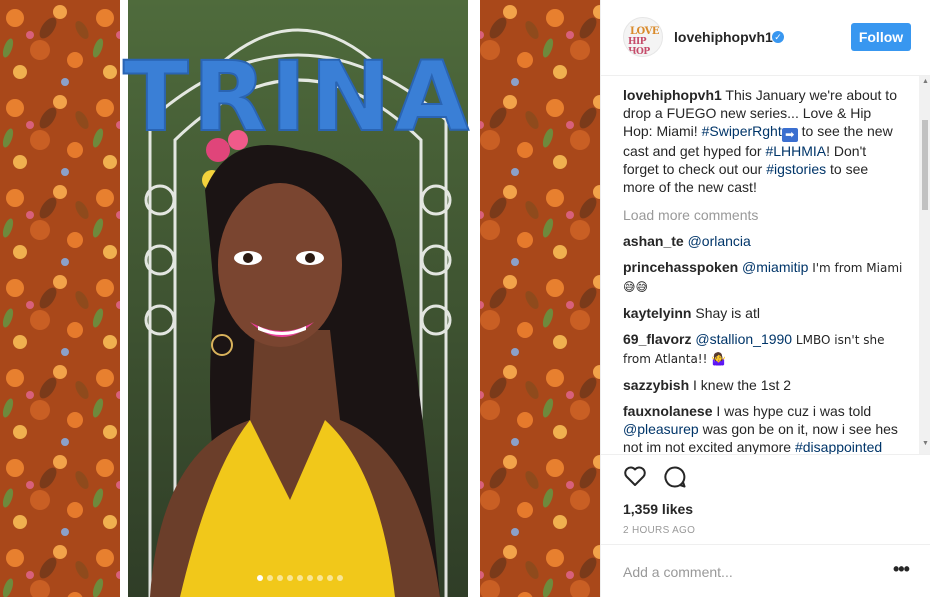 The height and width of the screenshot is (597, 930). What do you see at coordinates (796, 169) in the screenshot?
I see `hashtag-igstories: #igstories` at bounding box center [796, 169].